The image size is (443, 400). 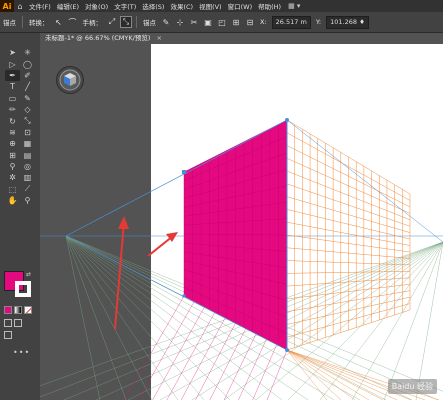 What do you see at coordinates (7, 6) in the screenshot?
I see `app-logo: Ai` at bounding box center [7, 6].